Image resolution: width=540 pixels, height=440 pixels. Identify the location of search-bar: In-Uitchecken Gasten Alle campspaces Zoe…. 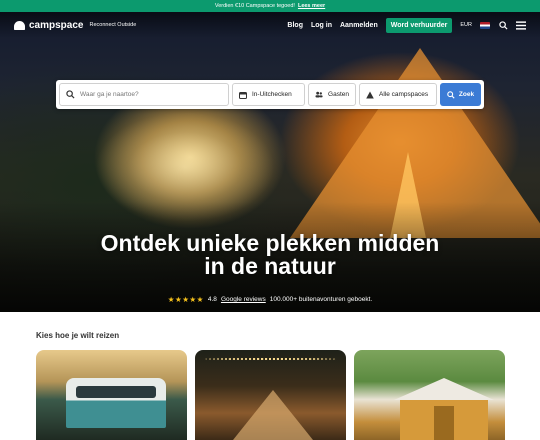
(270, 94).